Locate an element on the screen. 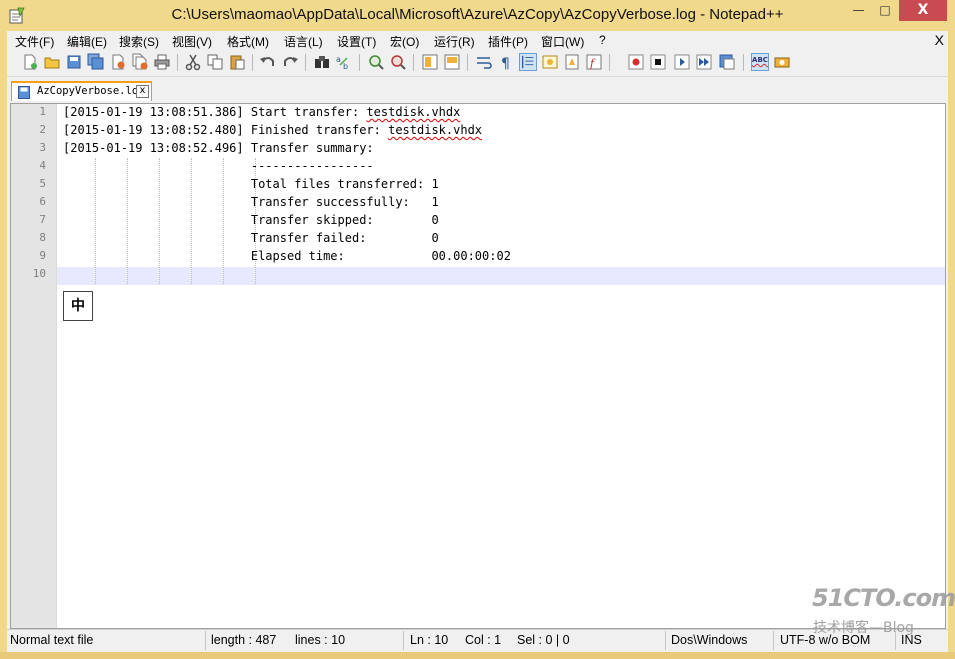 The width and height of the screenshot is (955, 659). save-icon is located at coordinates (74, 62).